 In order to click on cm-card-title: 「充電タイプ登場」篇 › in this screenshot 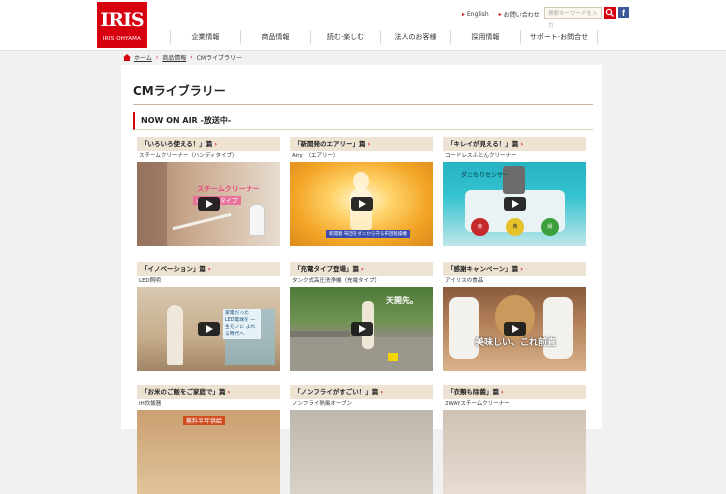, I will do `click(361, 269)`.